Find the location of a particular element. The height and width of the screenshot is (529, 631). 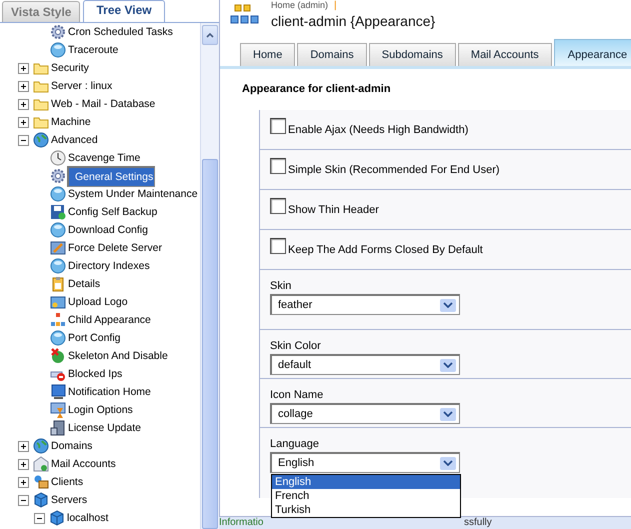

tree-item: Mail Accounts is located at coordinates (83, 464).